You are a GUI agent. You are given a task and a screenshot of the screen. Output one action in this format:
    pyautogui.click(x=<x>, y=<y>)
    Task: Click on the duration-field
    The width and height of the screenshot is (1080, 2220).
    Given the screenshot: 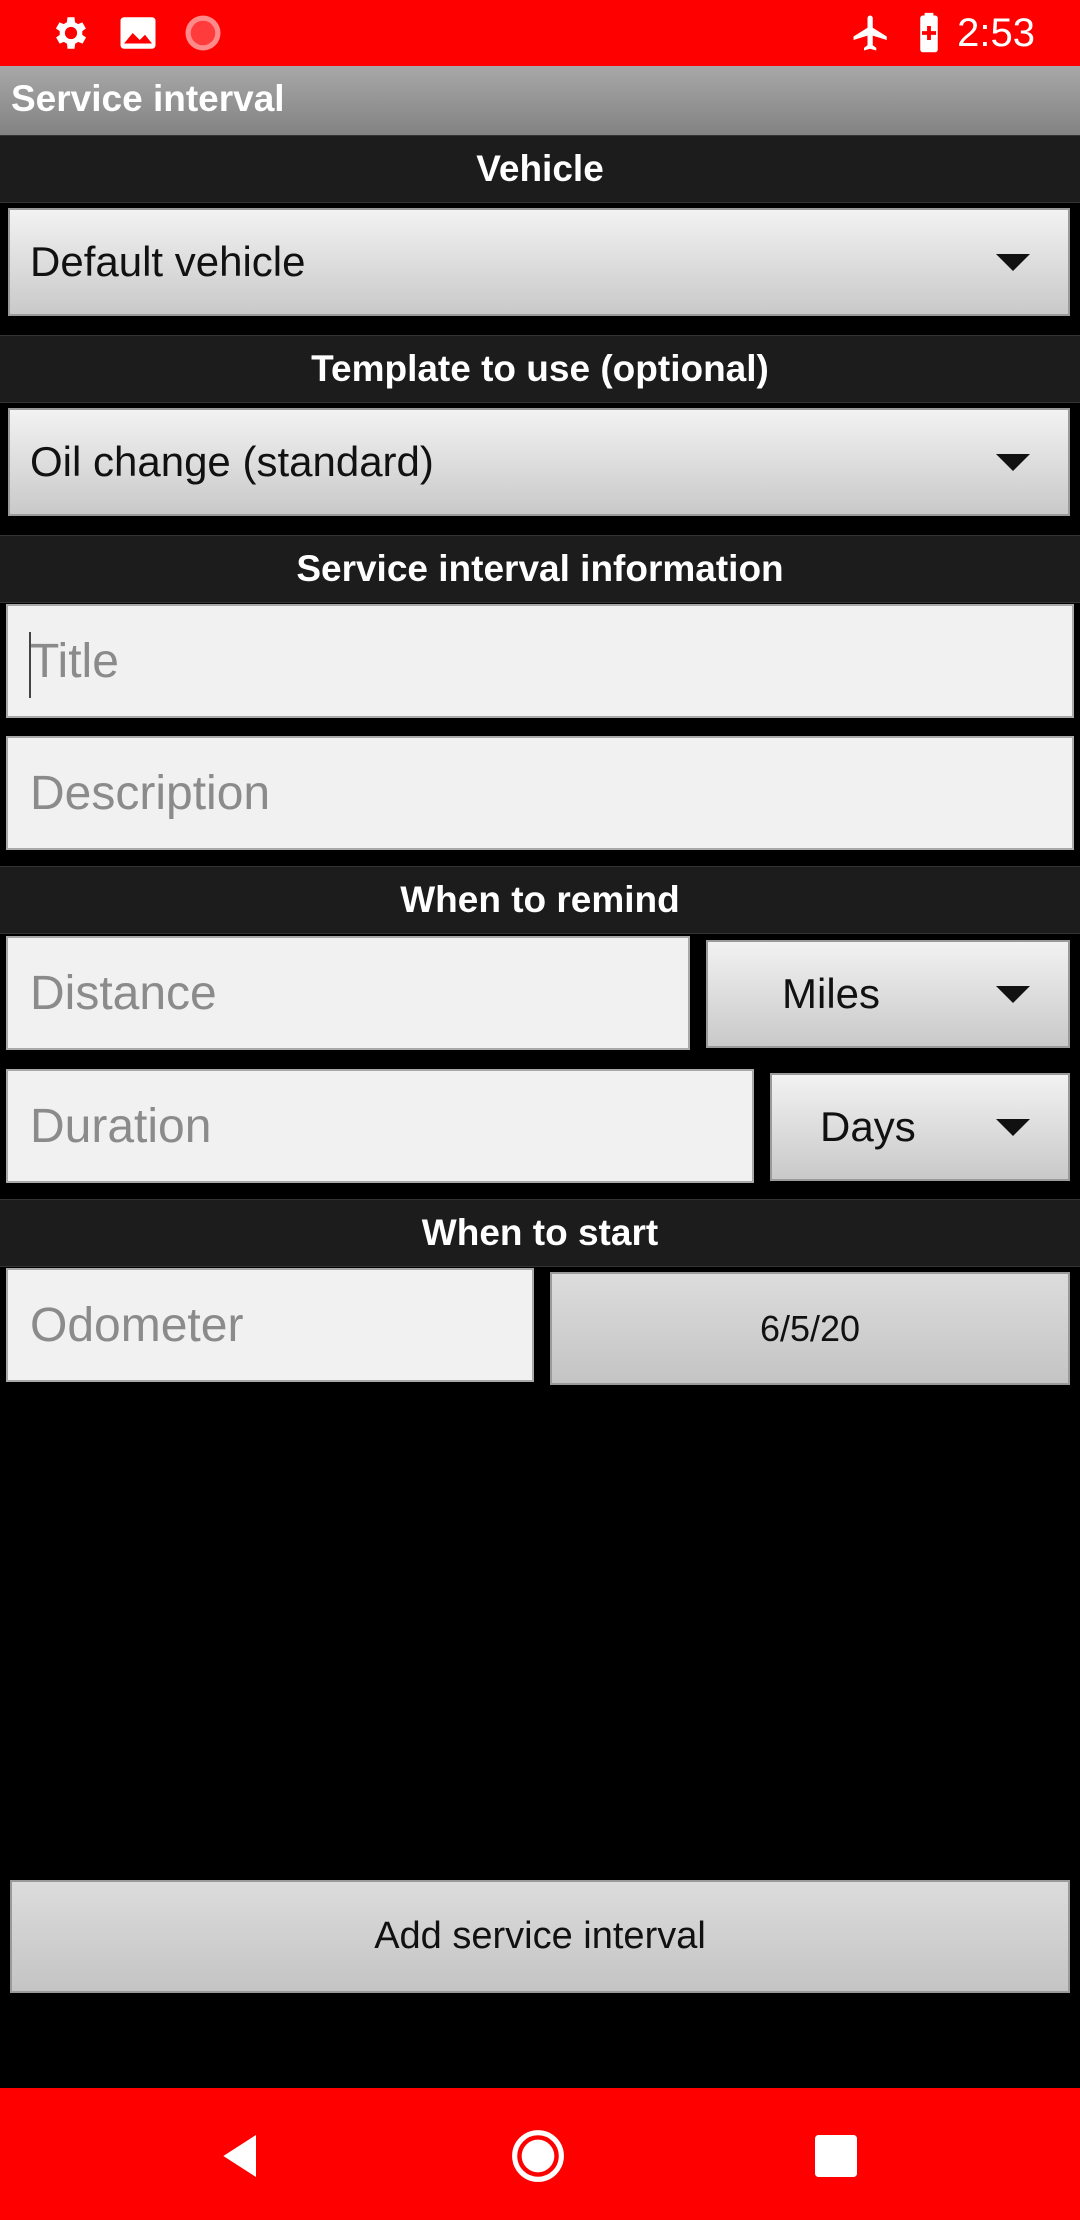 What is the action you would take?
    pyautogui.click(x=380, y=1126)
    